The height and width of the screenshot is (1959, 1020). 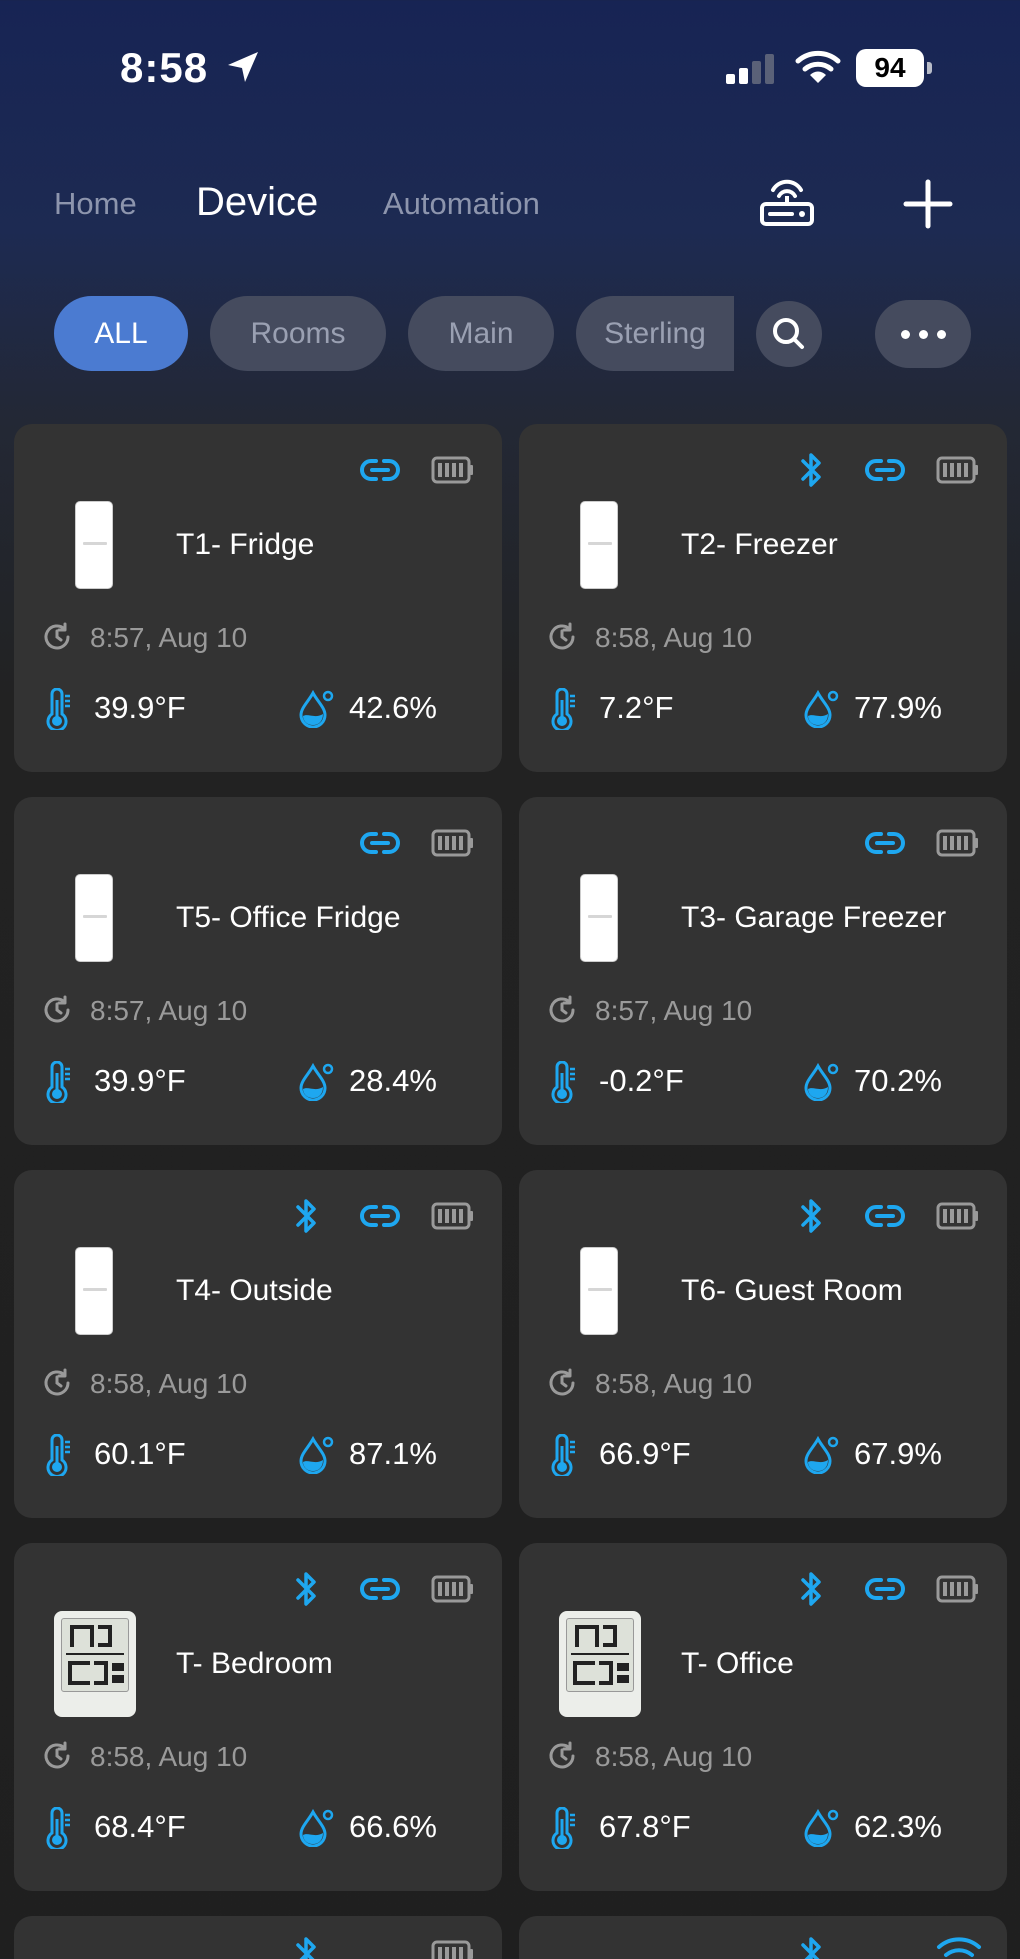 I want to click on filter-chip-all: ALL, so click(x=121, y=333).